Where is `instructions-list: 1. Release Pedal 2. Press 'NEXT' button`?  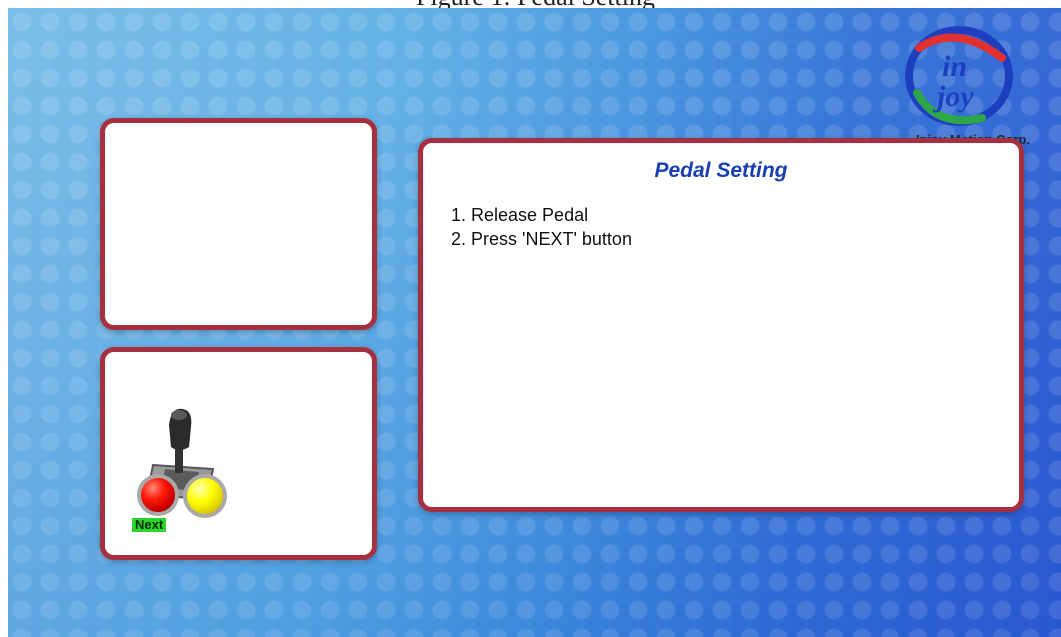 instructions-list: 1. Release Pedal 2. Press 'NEXT' button is located at coordinates (541, 227).